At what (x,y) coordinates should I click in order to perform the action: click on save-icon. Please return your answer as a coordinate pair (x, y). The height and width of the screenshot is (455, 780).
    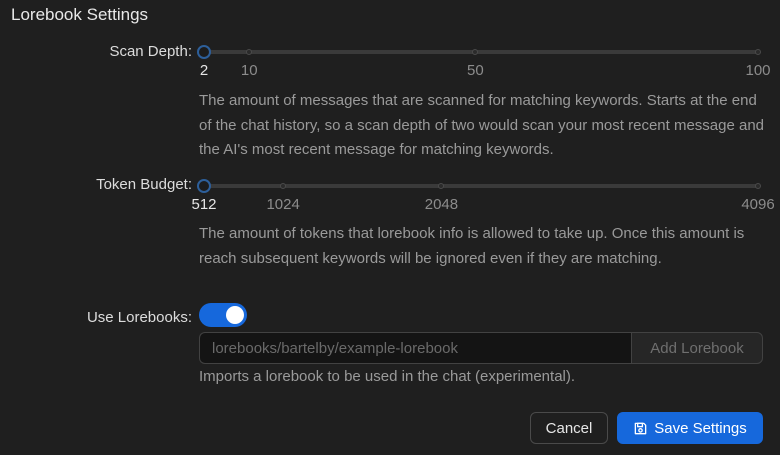
    Looking at the image, I should click on (640, 428).